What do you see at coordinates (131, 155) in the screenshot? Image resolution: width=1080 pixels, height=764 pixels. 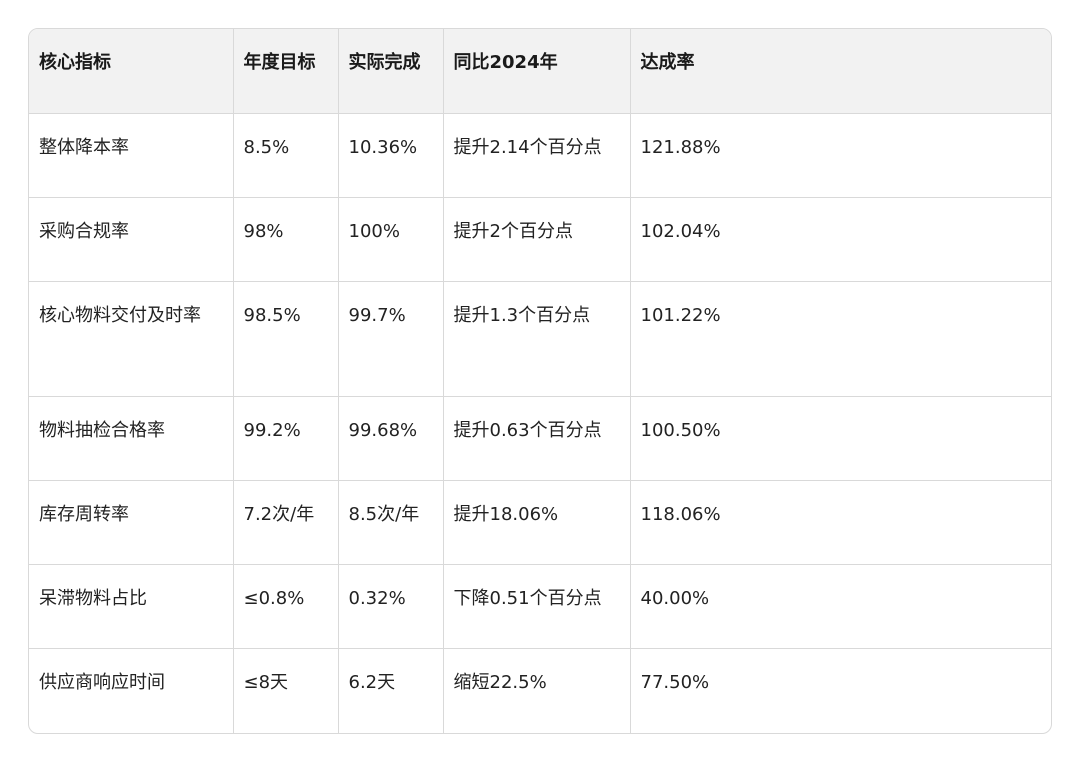 I see `cell-indicator: 整体降本率` at bounding box center [131, 155].